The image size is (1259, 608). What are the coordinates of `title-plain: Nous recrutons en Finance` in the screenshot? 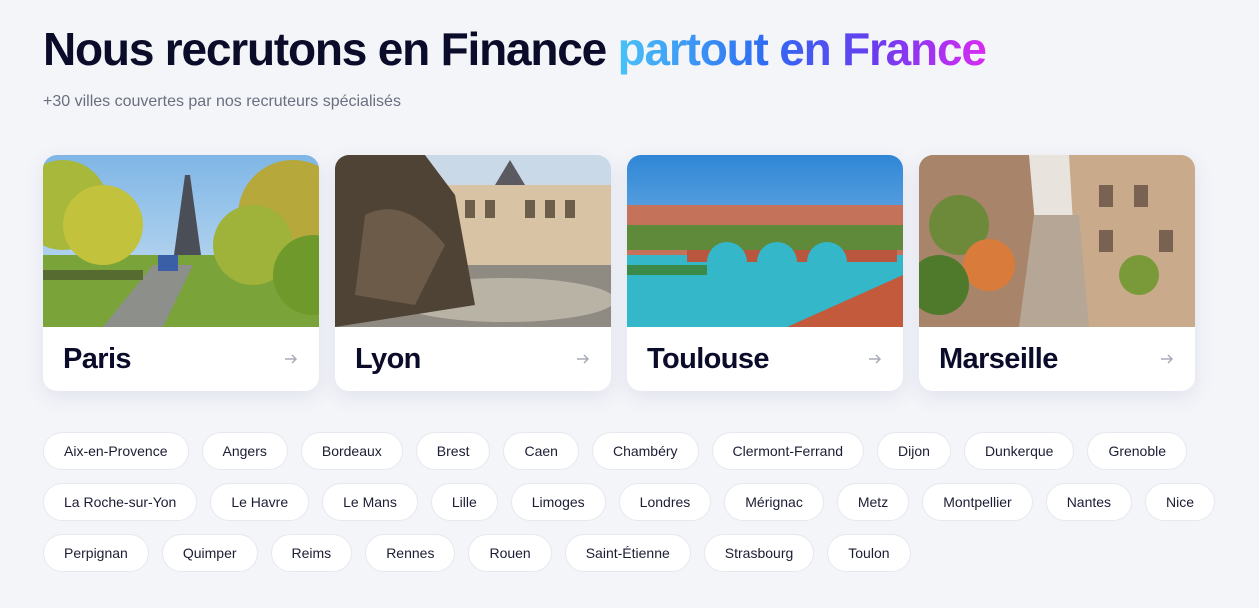 It's located at (325, 49).